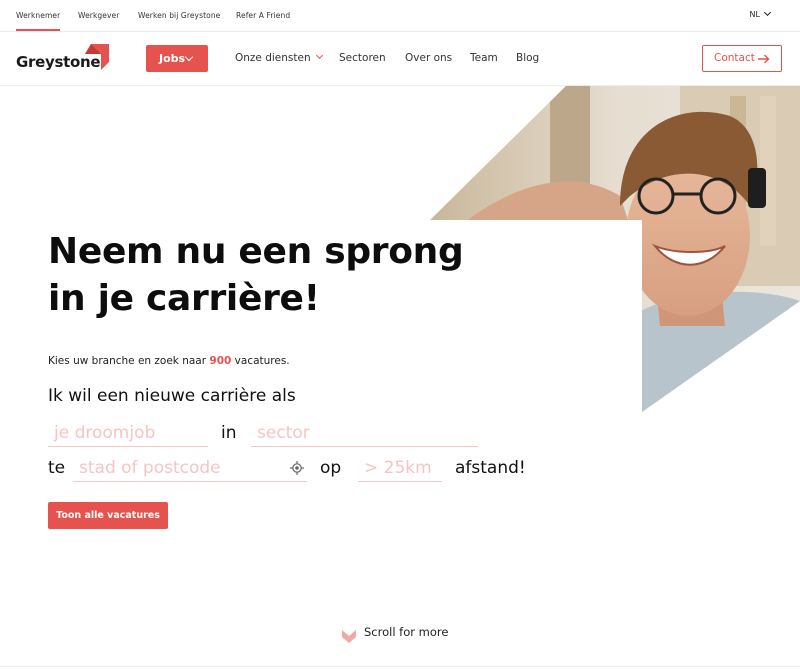 Image resolution: width=800 pixels, height=670 pixels. What do you see at coordinates (734, 58) in the screenshot?
I see `contact-label: Contact` at bounding box center [734, 58].